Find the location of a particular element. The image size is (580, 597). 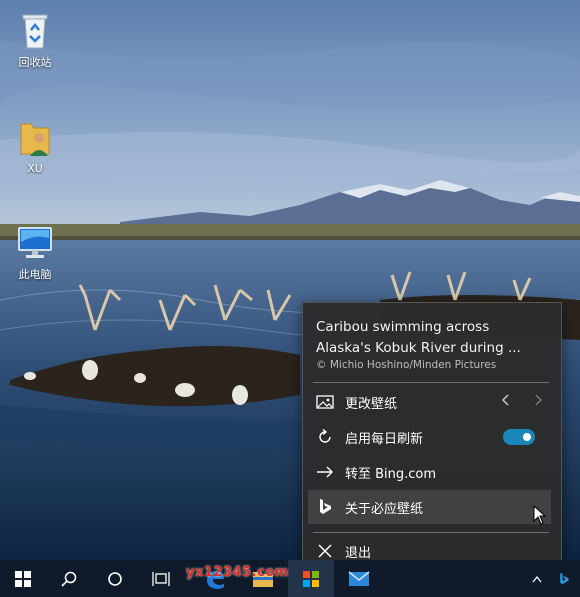

chevron-up-icon is located at coordinates (537, 578).